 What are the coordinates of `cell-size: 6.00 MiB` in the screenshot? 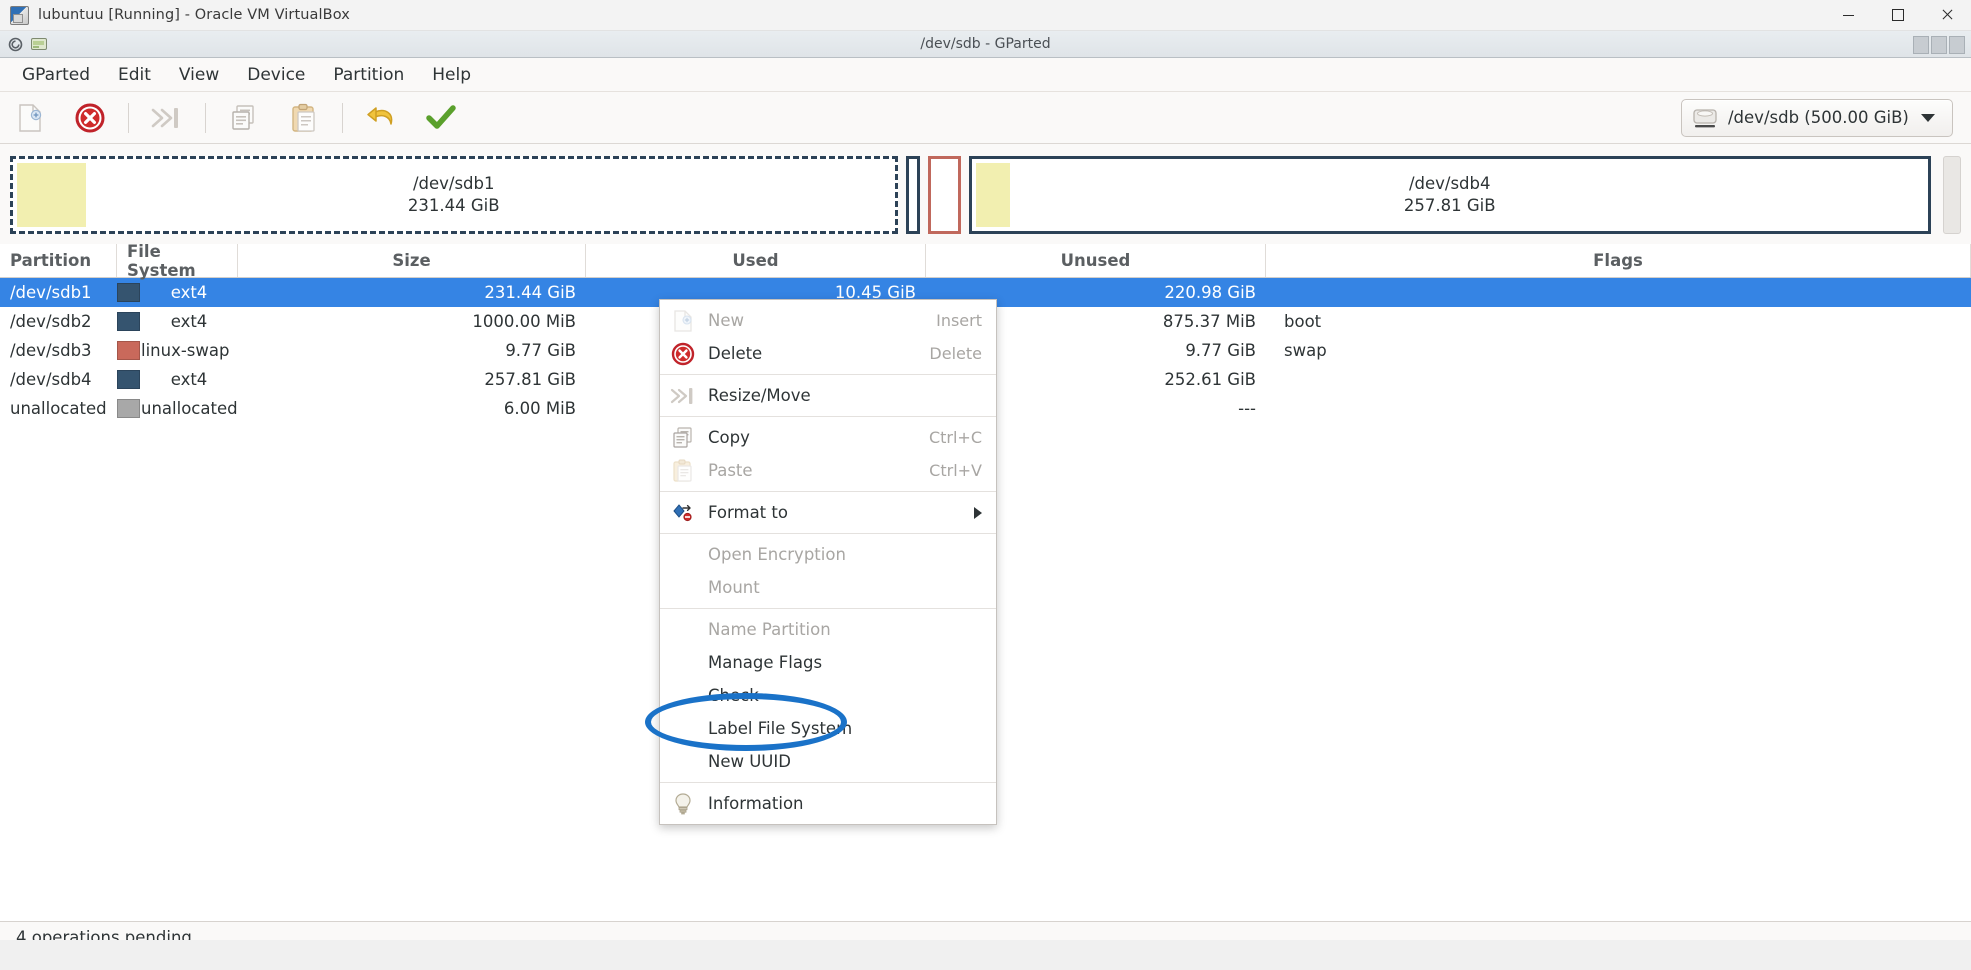 It's located at (539, 408).